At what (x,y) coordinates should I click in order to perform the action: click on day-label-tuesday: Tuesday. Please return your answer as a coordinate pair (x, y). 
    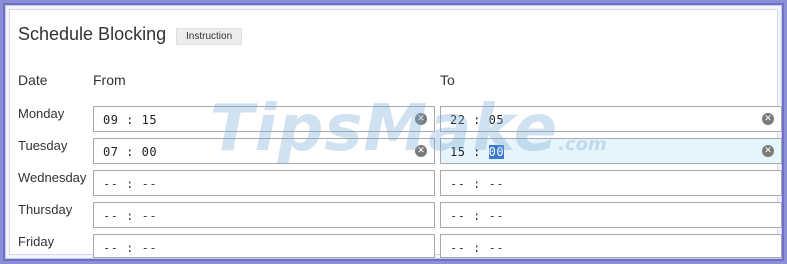
    Looking at the image, I should click on (43, 145).